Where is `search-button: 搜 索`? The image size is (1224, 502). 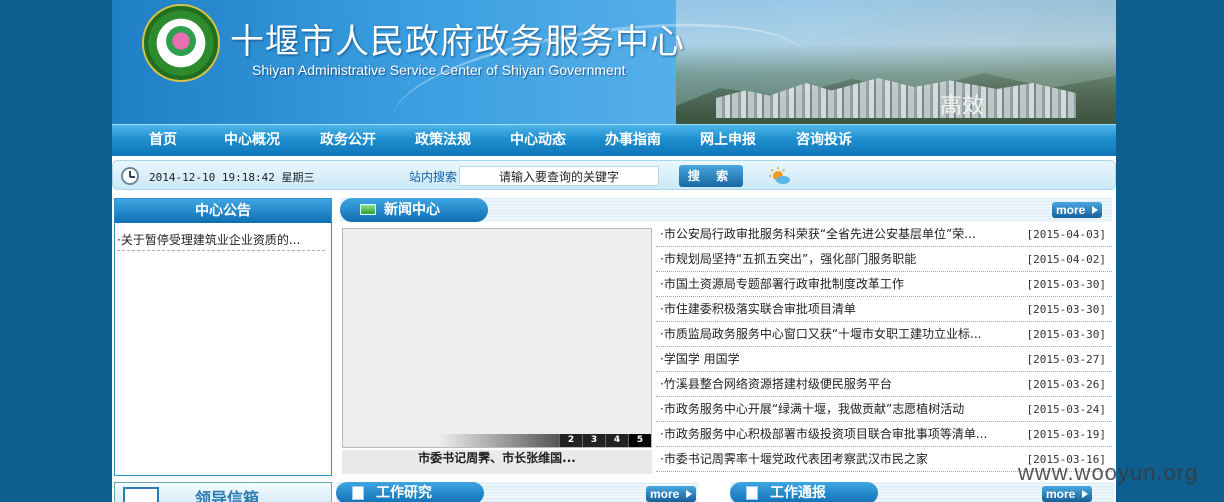 search-button: 搜 索 is located at coordinates (711, 176).